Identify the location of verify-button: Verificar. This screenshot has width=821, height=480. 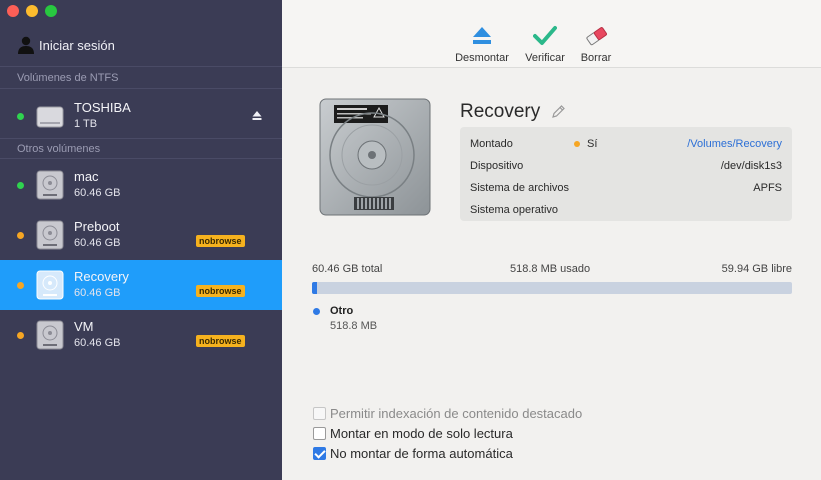
(545, 44).